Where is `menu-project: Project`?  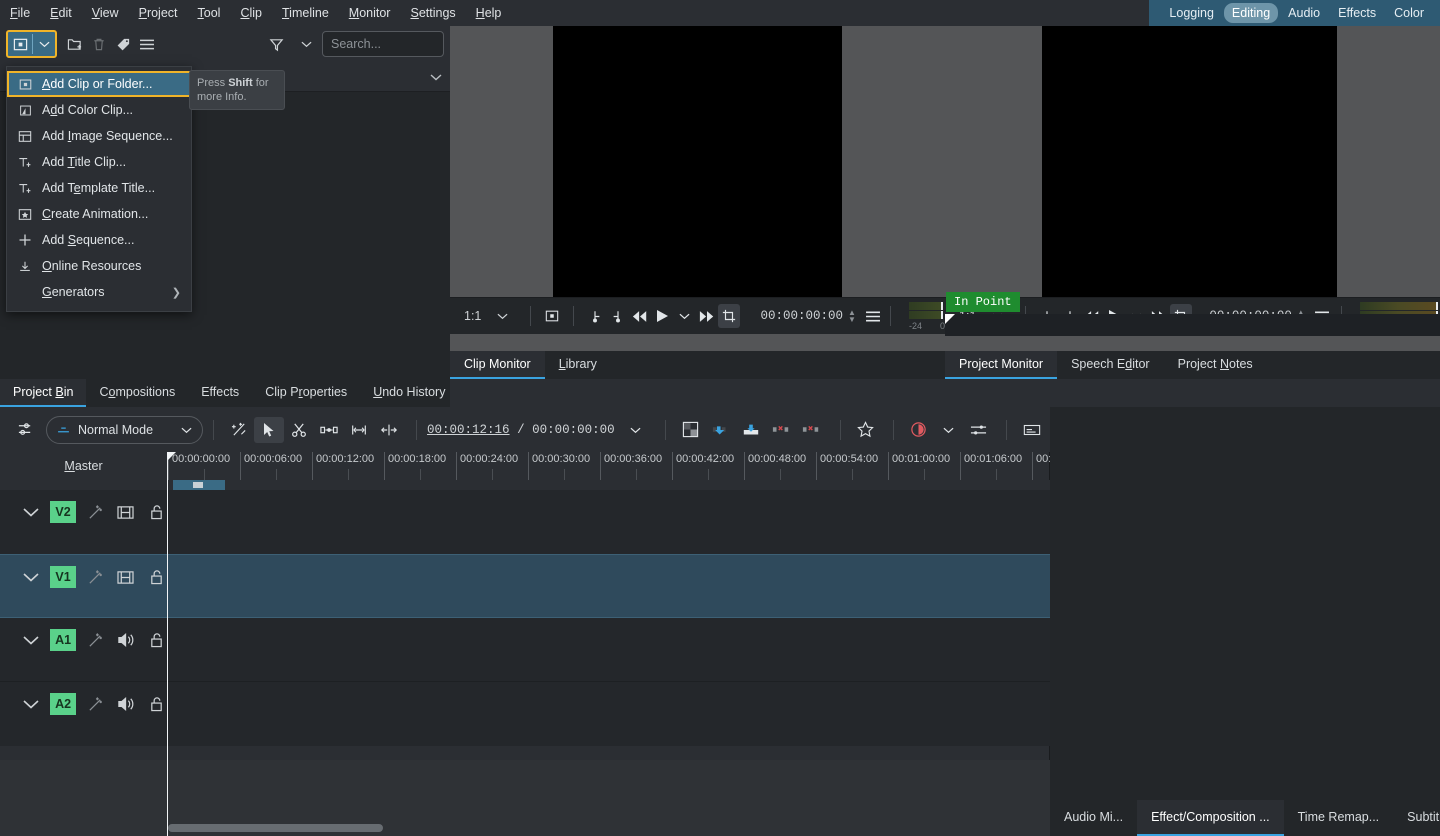 menu-project: Project is located at coordinates (158, 13).